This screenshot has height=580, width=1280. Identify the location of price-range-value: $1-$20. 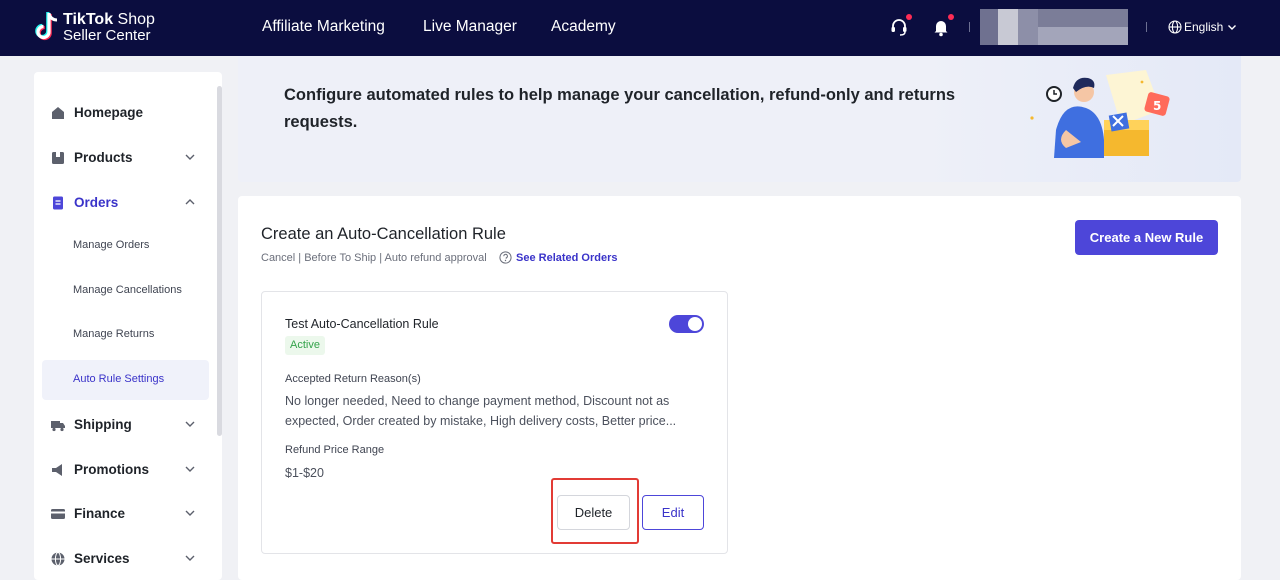
(304, 473).